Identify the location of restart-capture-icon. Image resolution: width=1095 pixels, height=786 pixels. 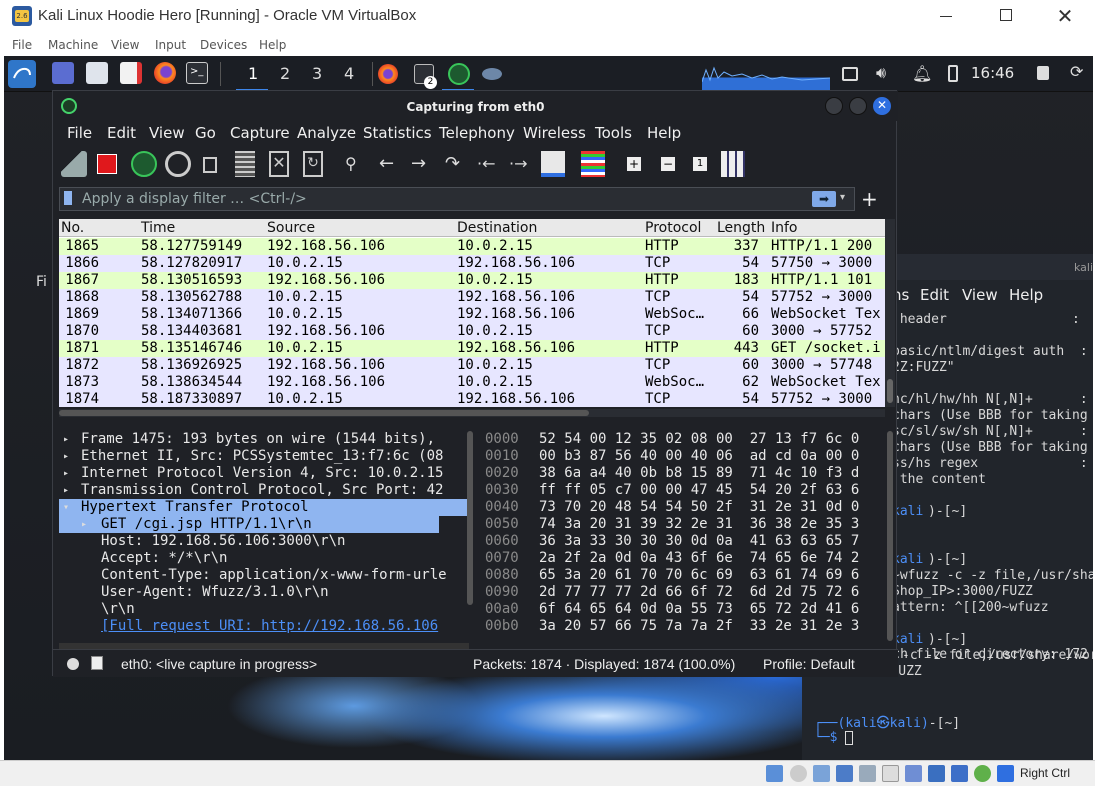
(144, 164).